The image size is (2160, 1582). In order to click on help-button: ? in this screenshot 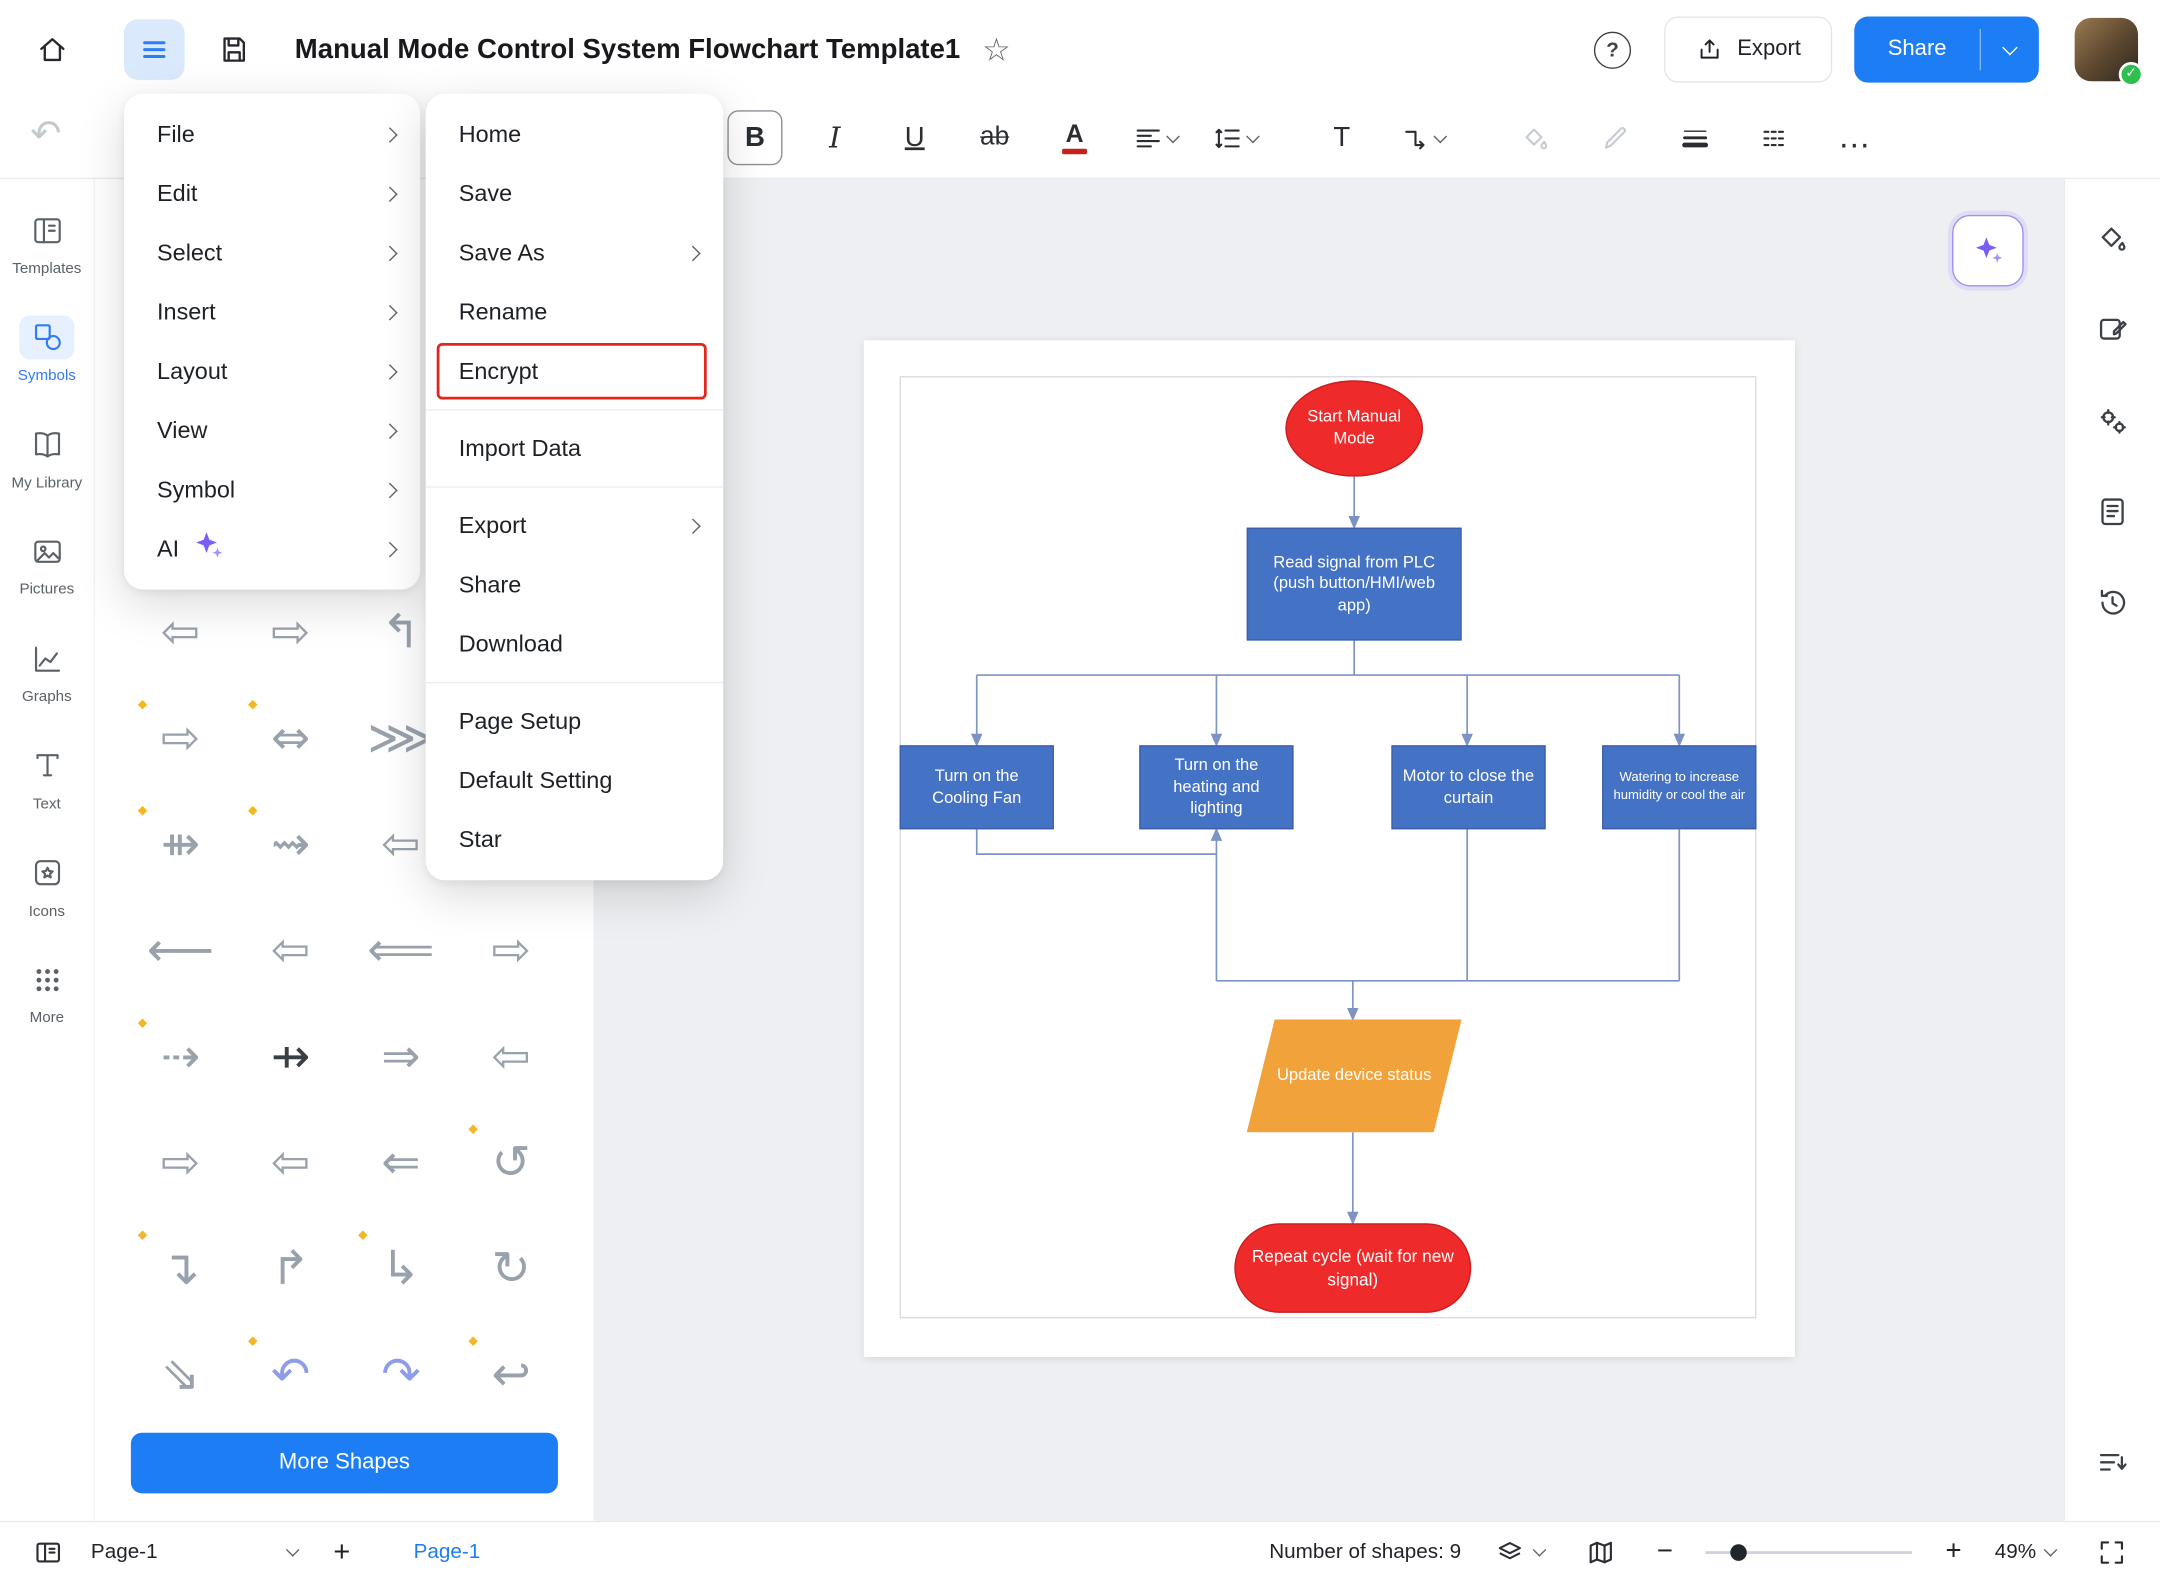, I will do `click(1612, 49)`.